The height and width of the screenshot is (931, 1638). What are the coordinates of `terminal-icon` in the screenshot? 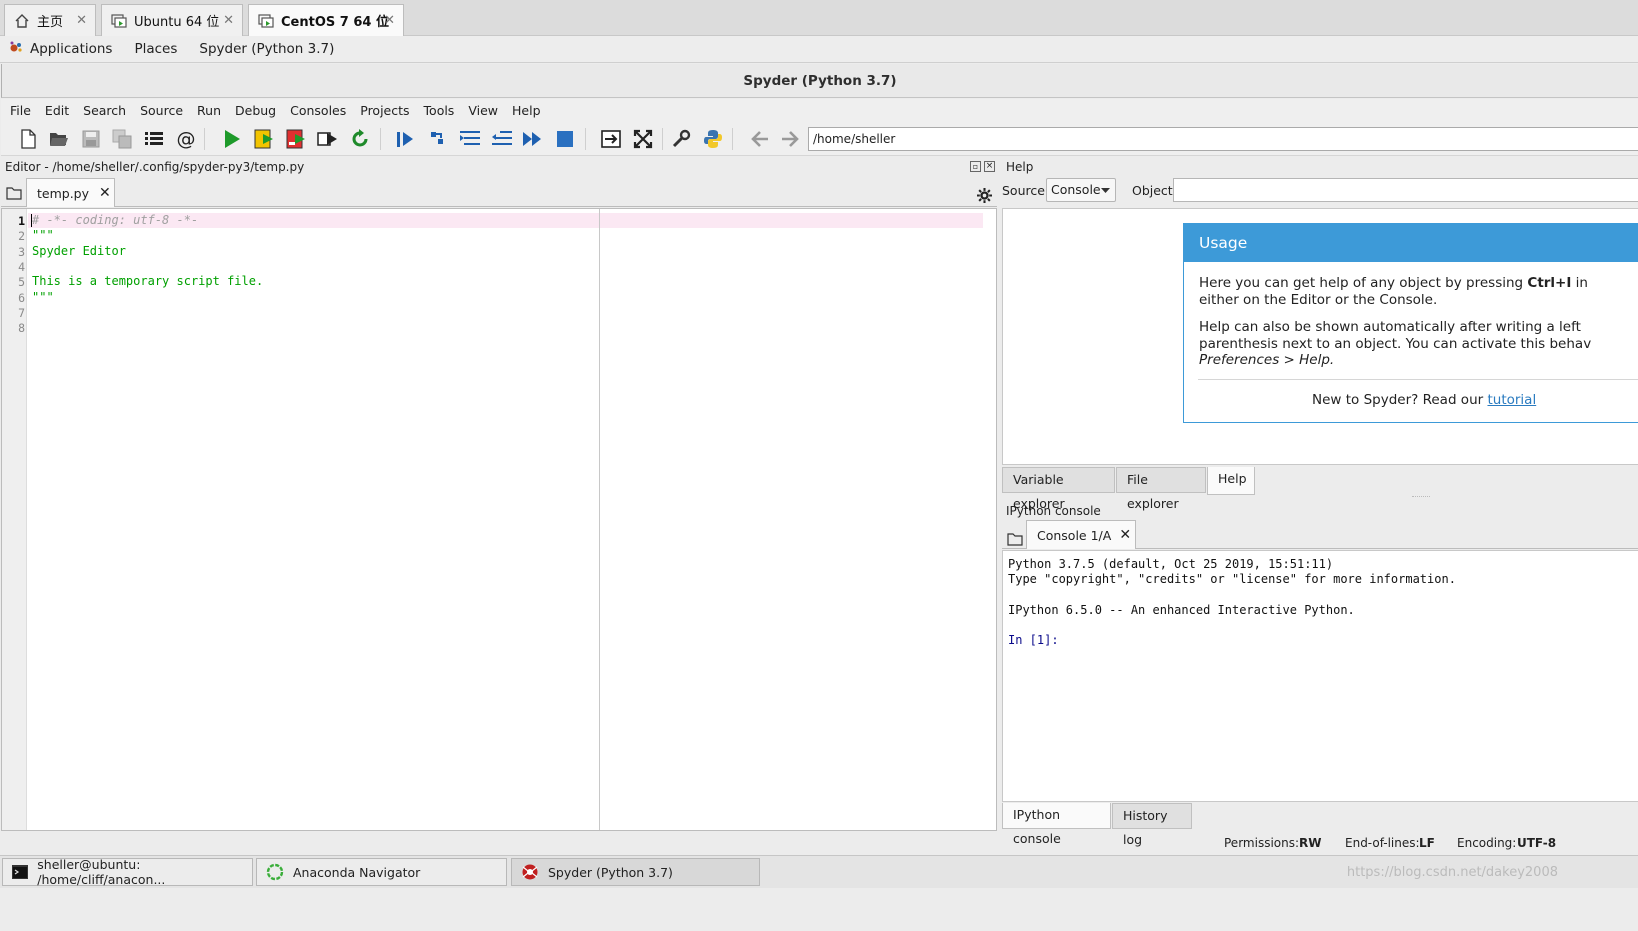 It's located at (20, 872).